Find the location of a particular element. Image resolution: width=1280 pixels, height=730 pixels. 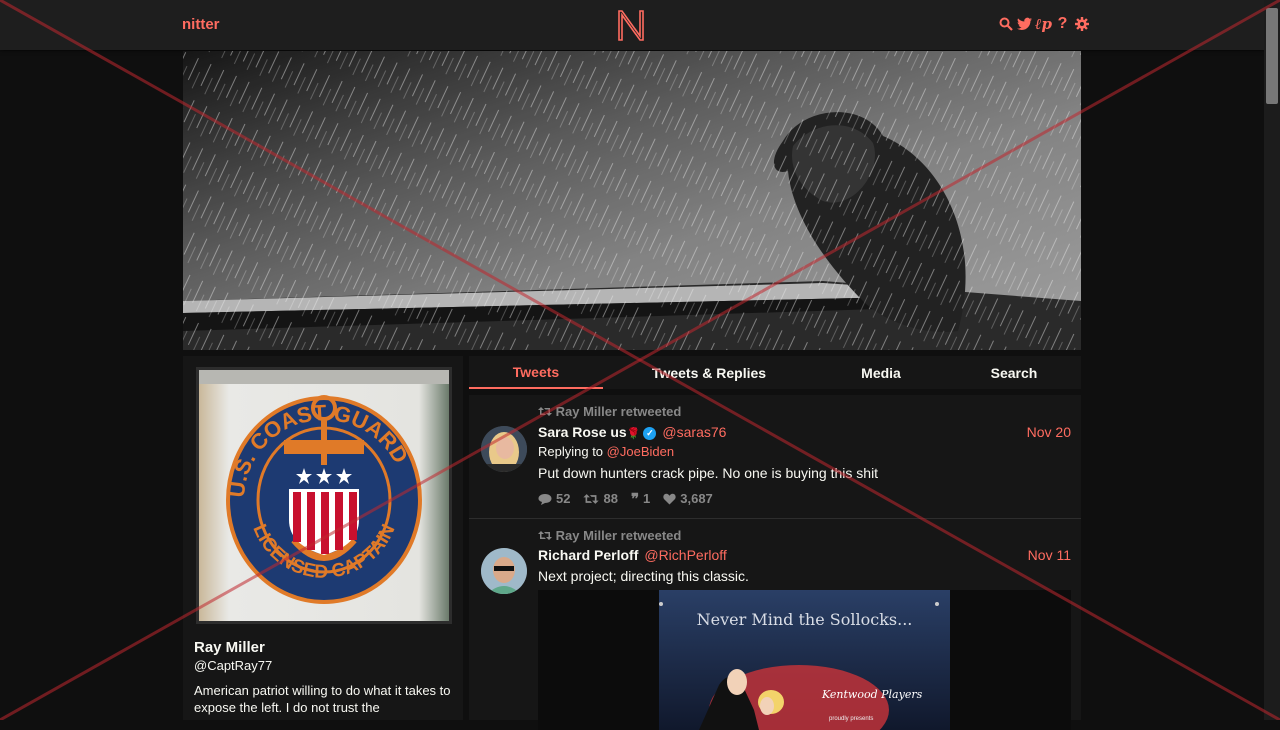

tweet-date: Nov 20 is located at coordinates (1049, 432).